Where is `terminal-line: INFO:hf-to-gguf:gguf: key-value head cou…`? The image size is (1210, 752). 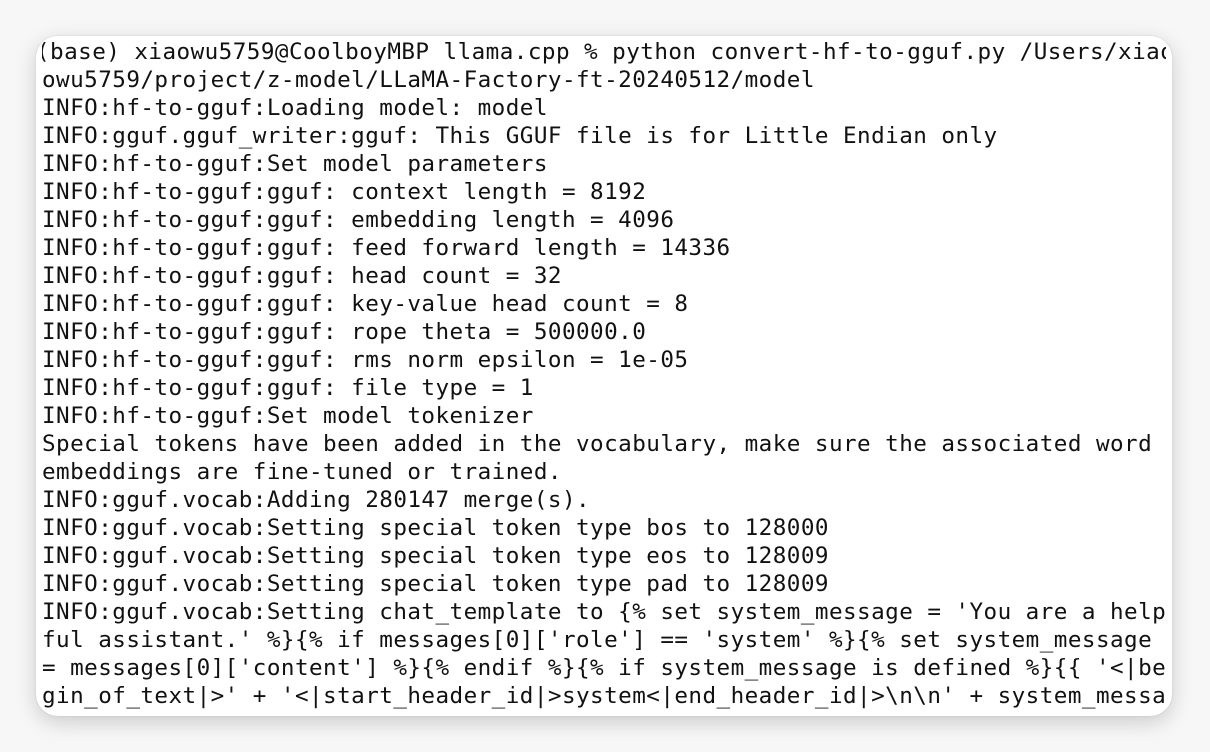 terminal-line: INFO:hf-to-gguf:gguf: key-value head cou… is located at coordinates (365, 304).